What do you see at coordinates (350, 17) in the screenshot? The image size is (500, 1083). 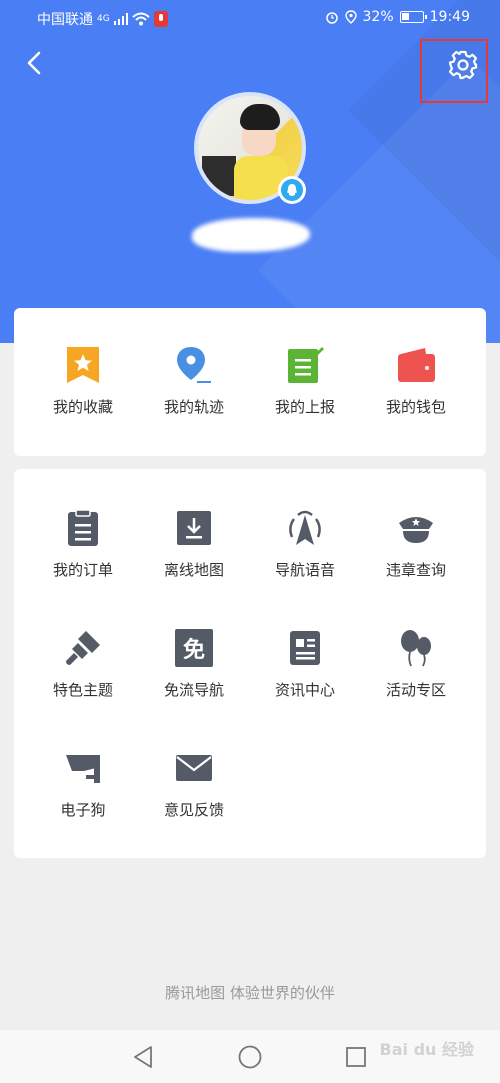 I see `location-icon` at bounding box center [350, 17].